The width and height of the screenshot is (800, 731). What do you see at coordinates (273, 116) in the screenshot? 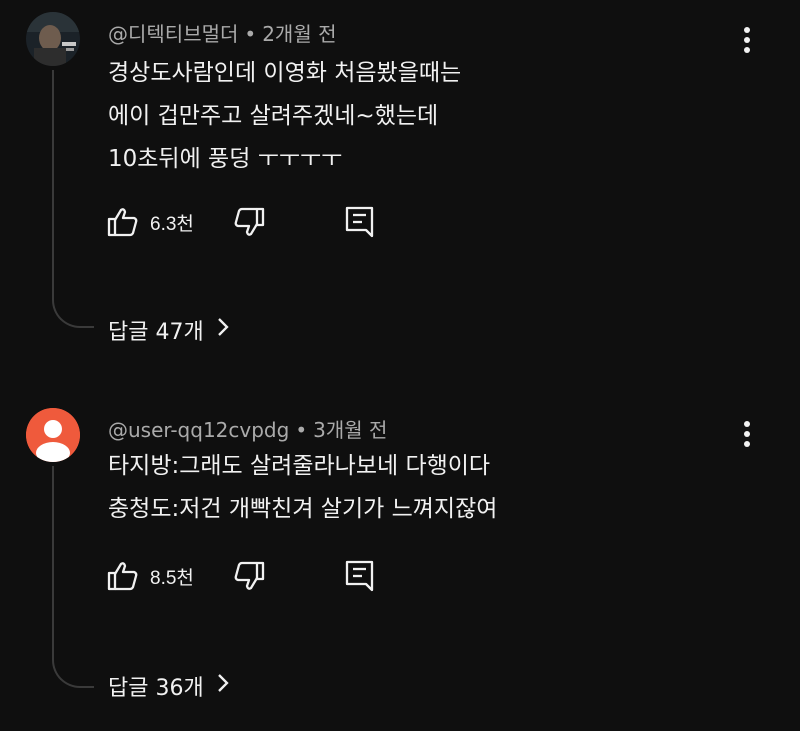
I see `comment-line: 에이 겁만주고 살려주겠네~했는데` at bounding box center [273, 116].